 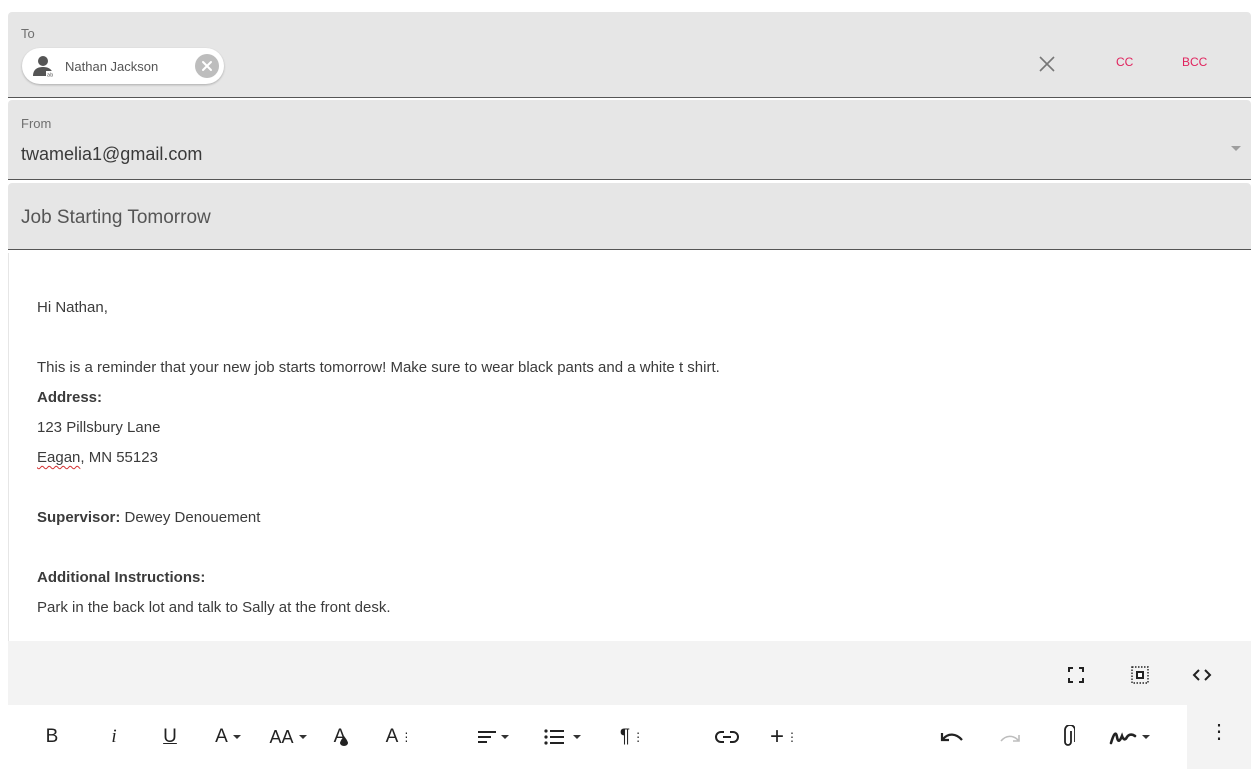 What do you see at coordinates (378, 518) in the screenshot?
I see `supervisor-line: Supervisor: Dewey Denouement` at bounding box center [378, 518].